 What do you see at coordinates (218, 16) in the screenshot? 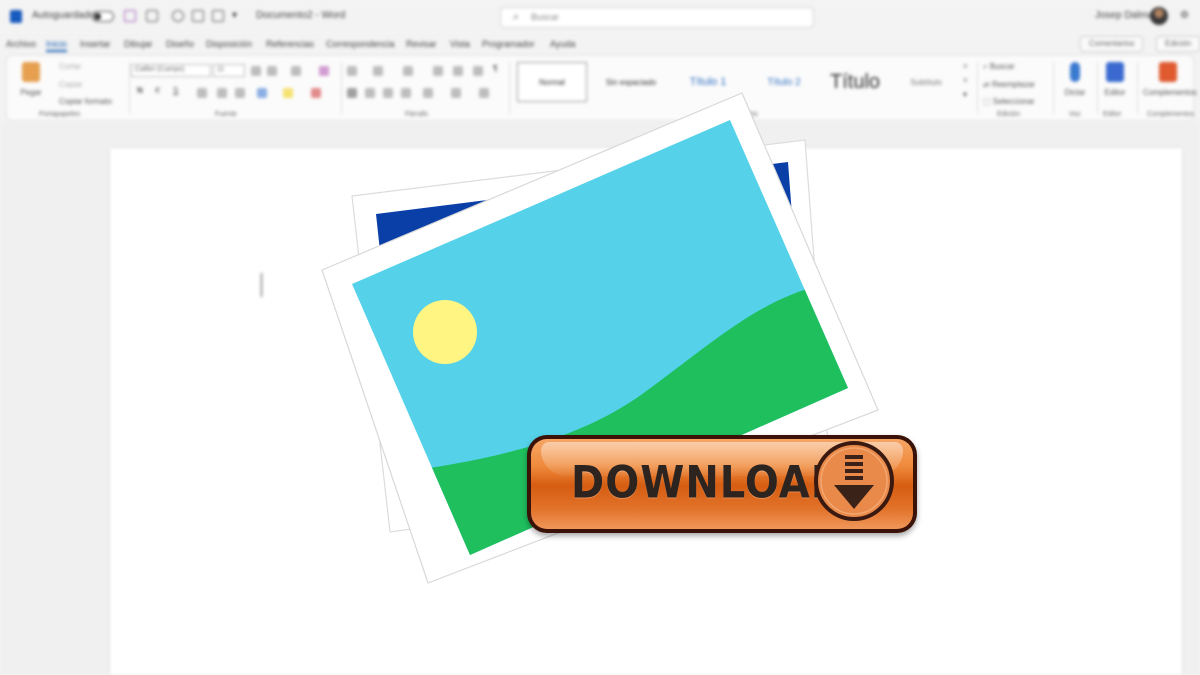
I see `layout-icon` at bounding box center [218, 16].